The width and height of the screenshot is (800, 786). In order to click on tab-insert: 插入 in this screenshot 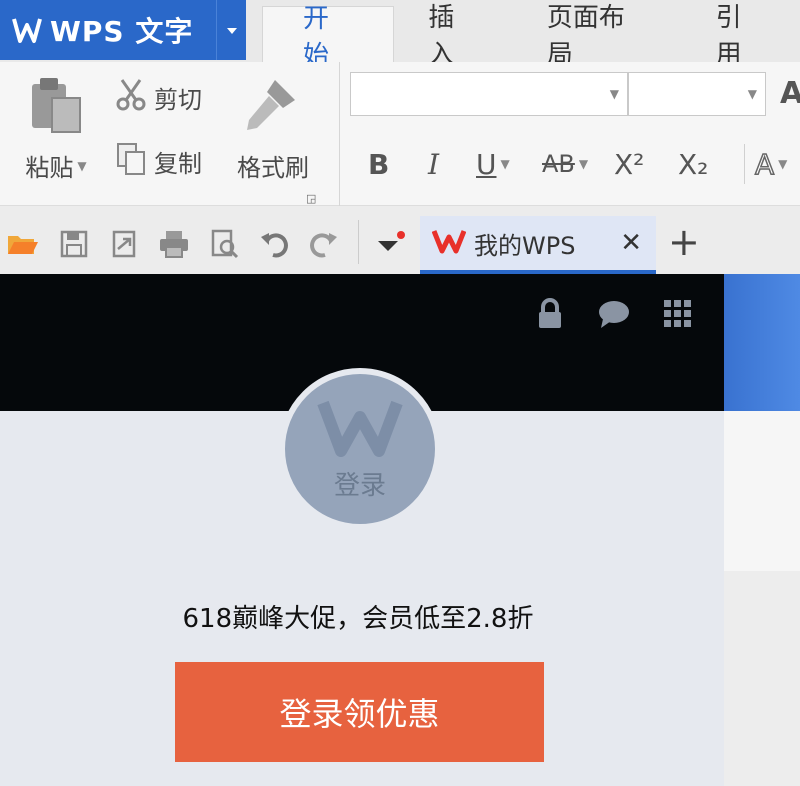, I will do `click(453, 36)`.